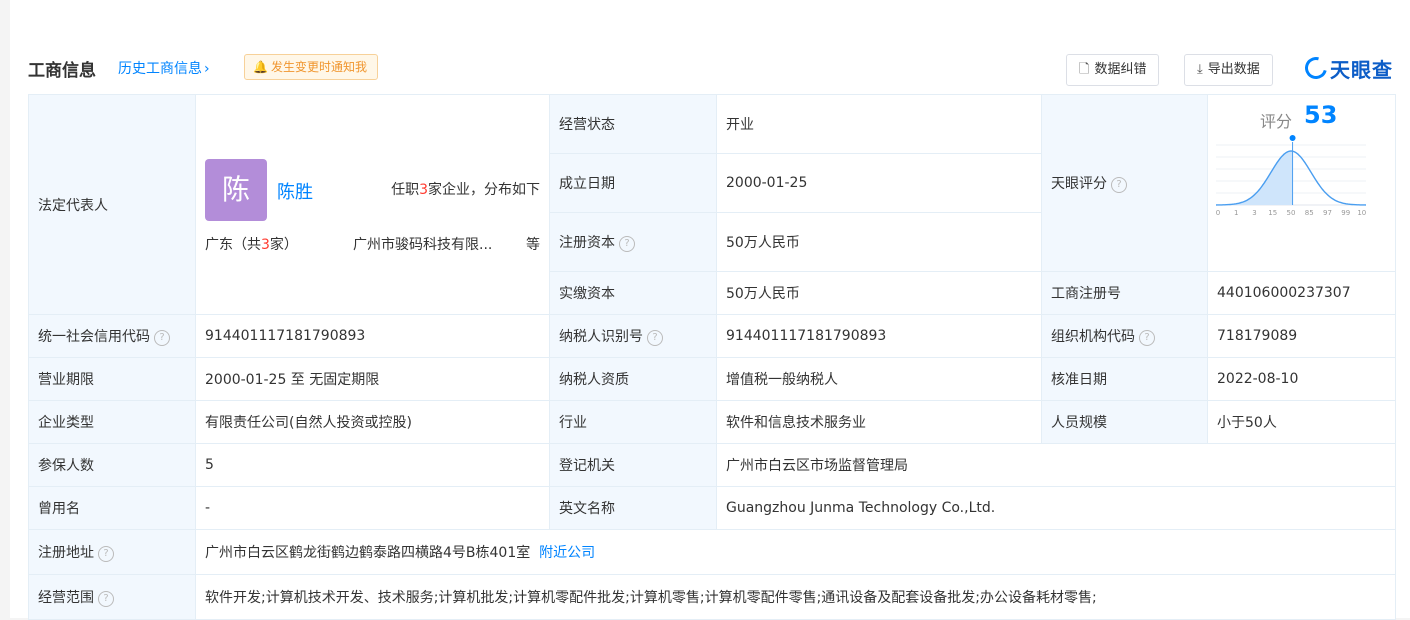  I want to click on document-icon: 🗋, so click(1084, 69).